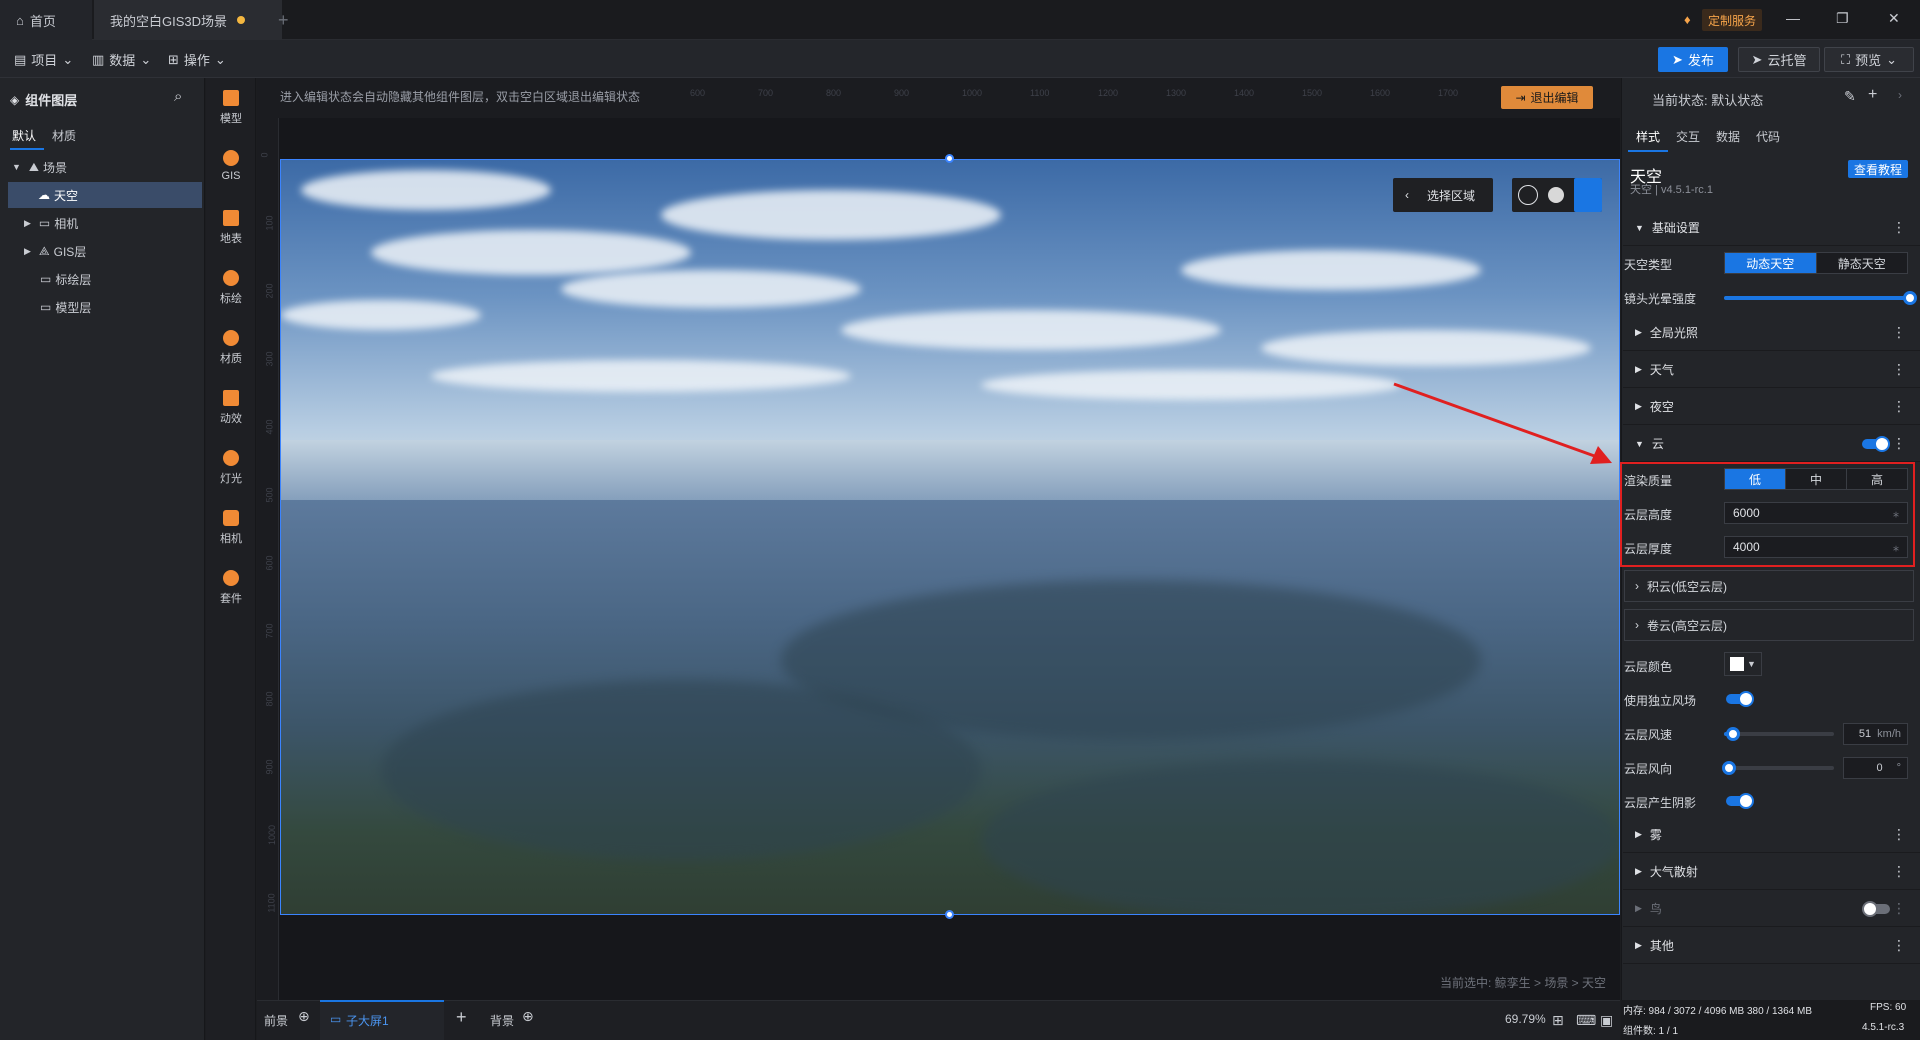 Image resolution: width=1920 pixels, height=1040 pixels. Describe the element at coordinates (1558, 1020) in the screenshot. I see `fit-icon: ⊞` at that location.